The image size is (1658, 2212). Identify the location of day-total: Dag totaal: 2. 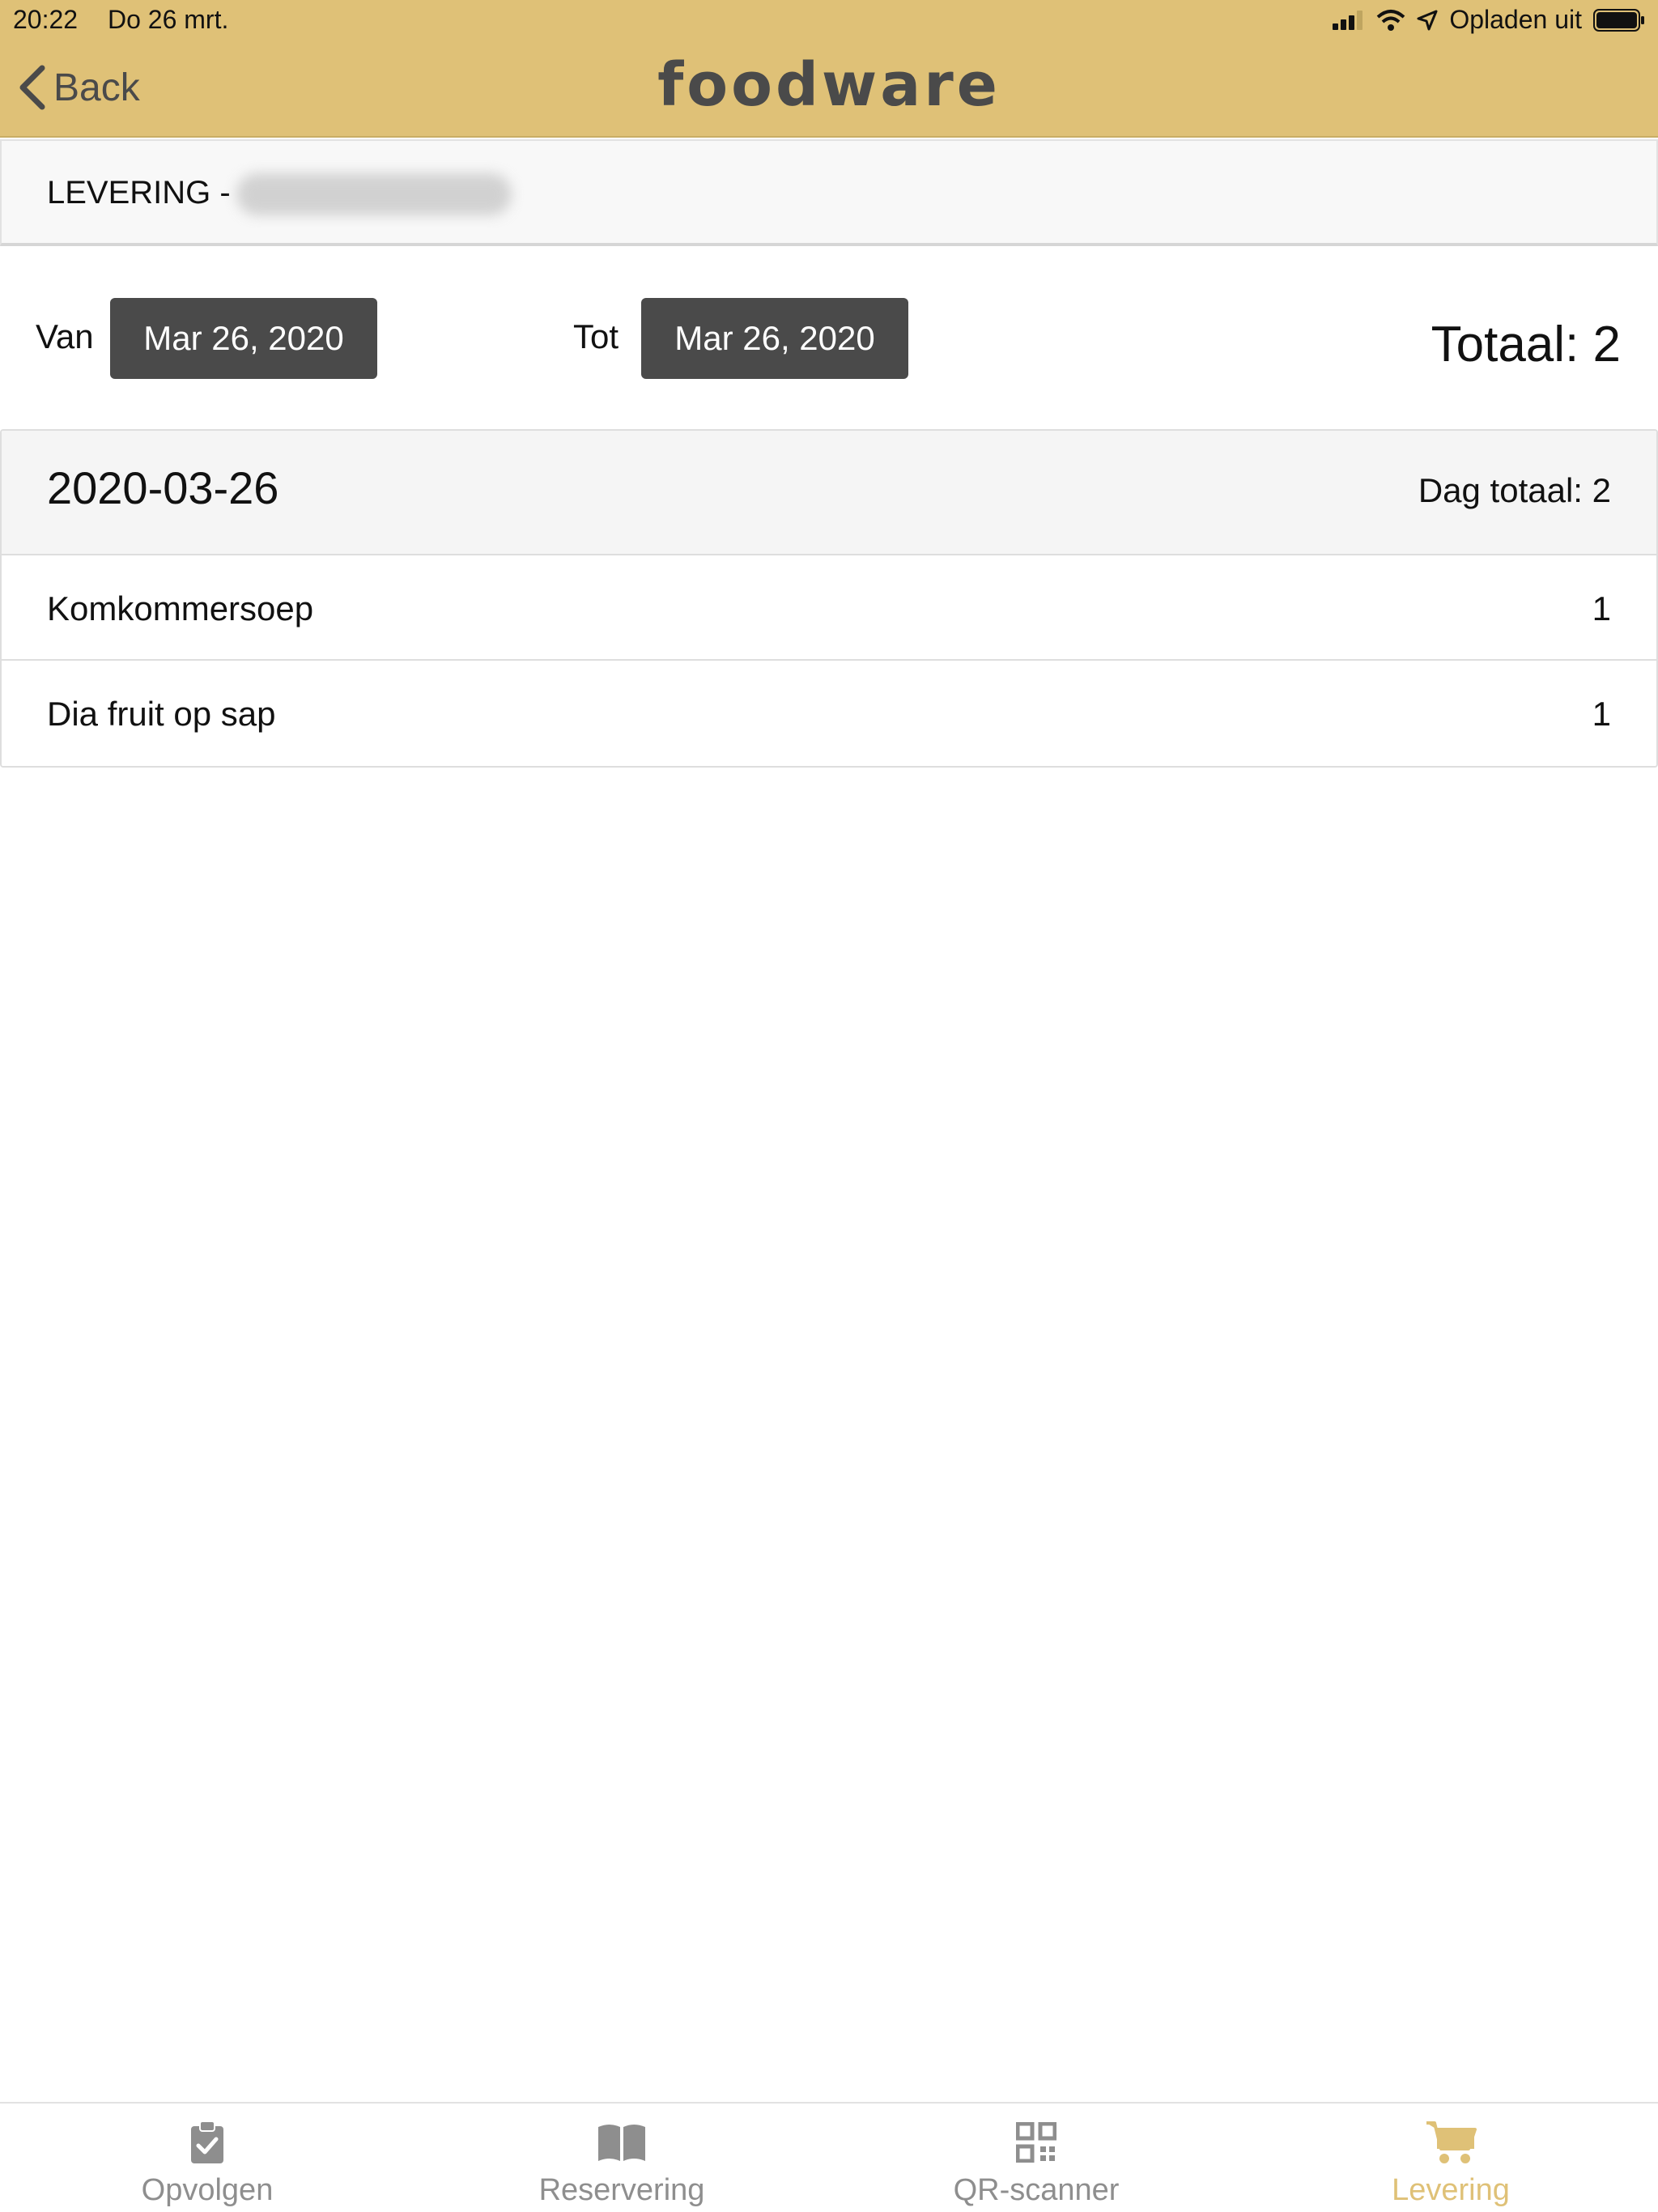
(1514, 490).